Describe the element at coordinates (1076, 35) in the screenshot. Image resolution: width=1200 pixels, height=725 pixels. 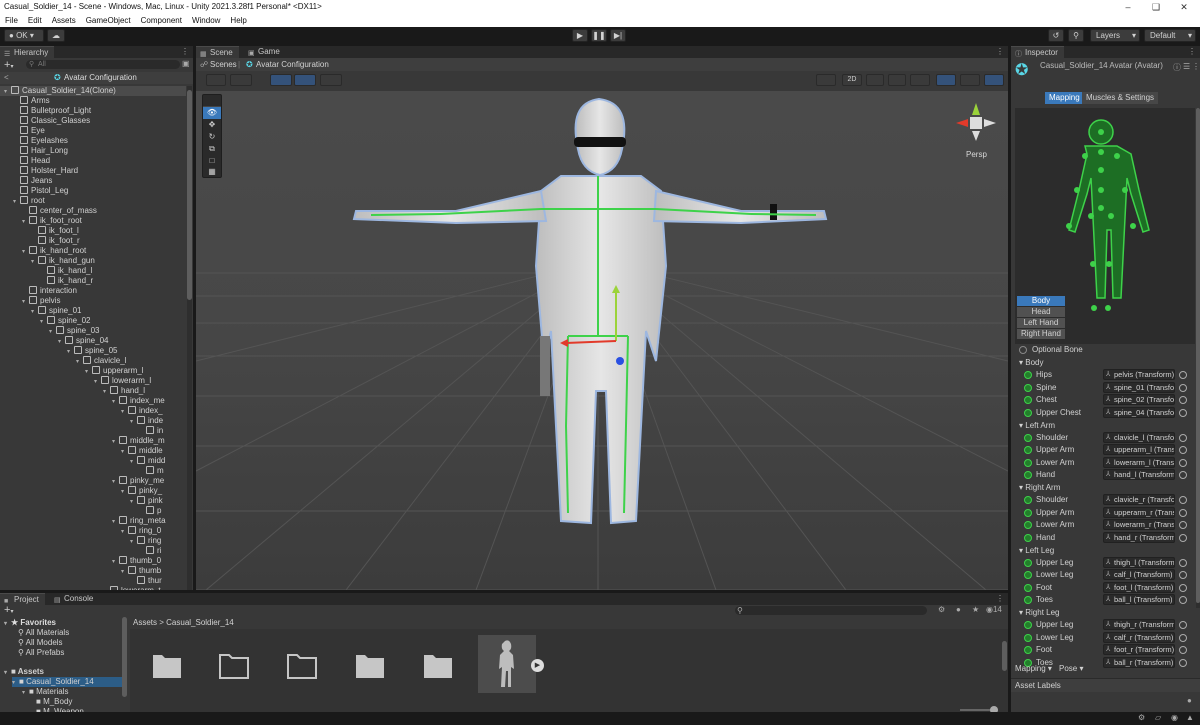
I see `search-icon: ⚲` at that location.